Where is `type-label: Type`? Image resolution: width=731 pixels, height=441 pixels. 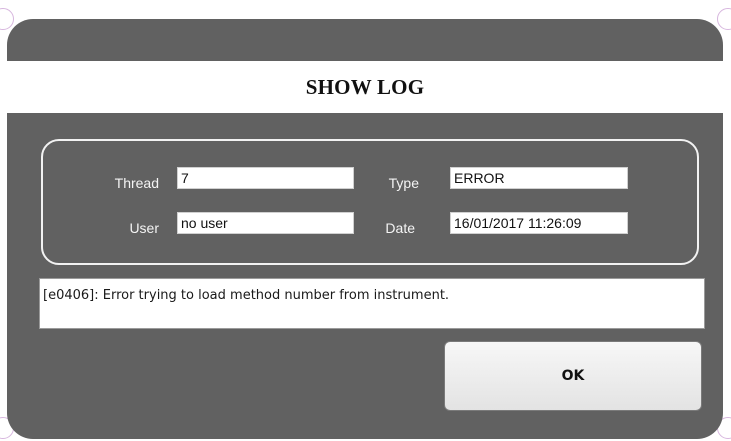 type-label: Type is located at coordinates (403, 183).